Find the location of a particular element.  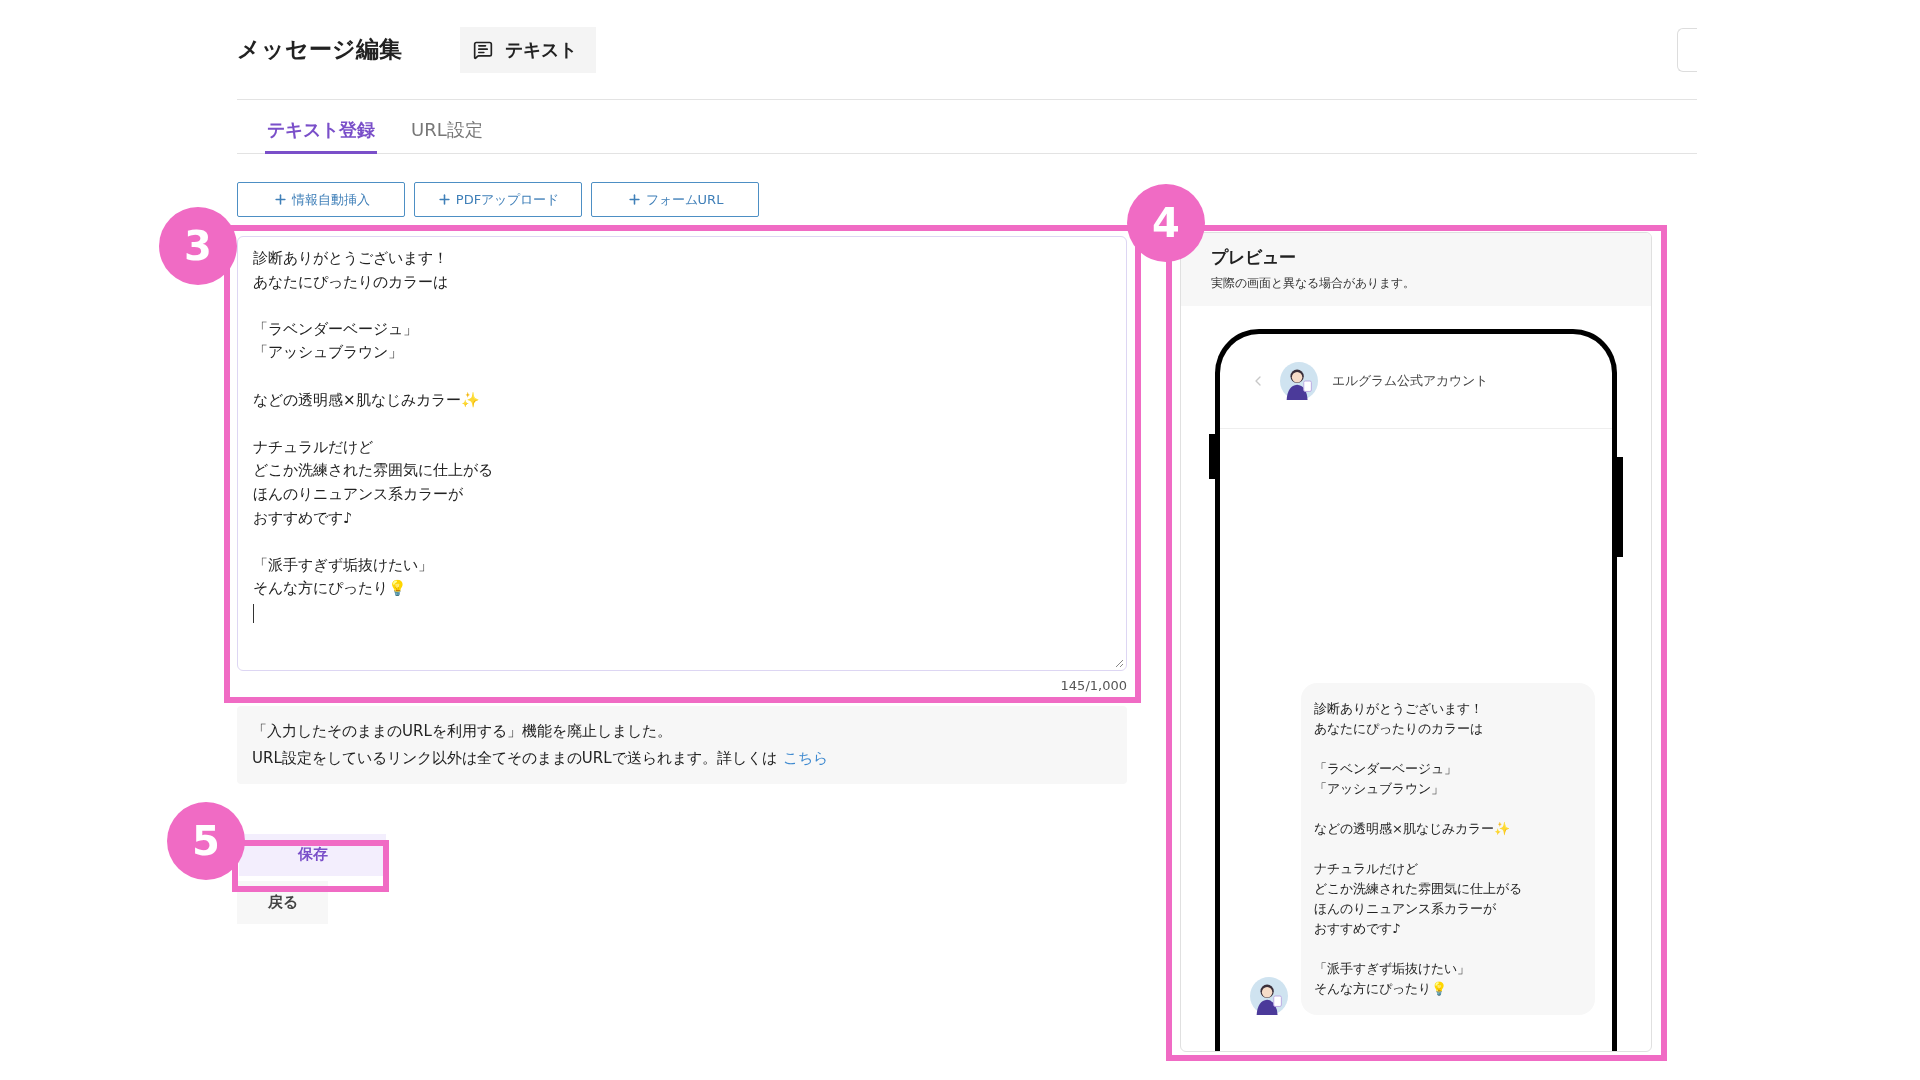

account-name: エルグラム公式アカウント is located at coordinates (1410, 381).